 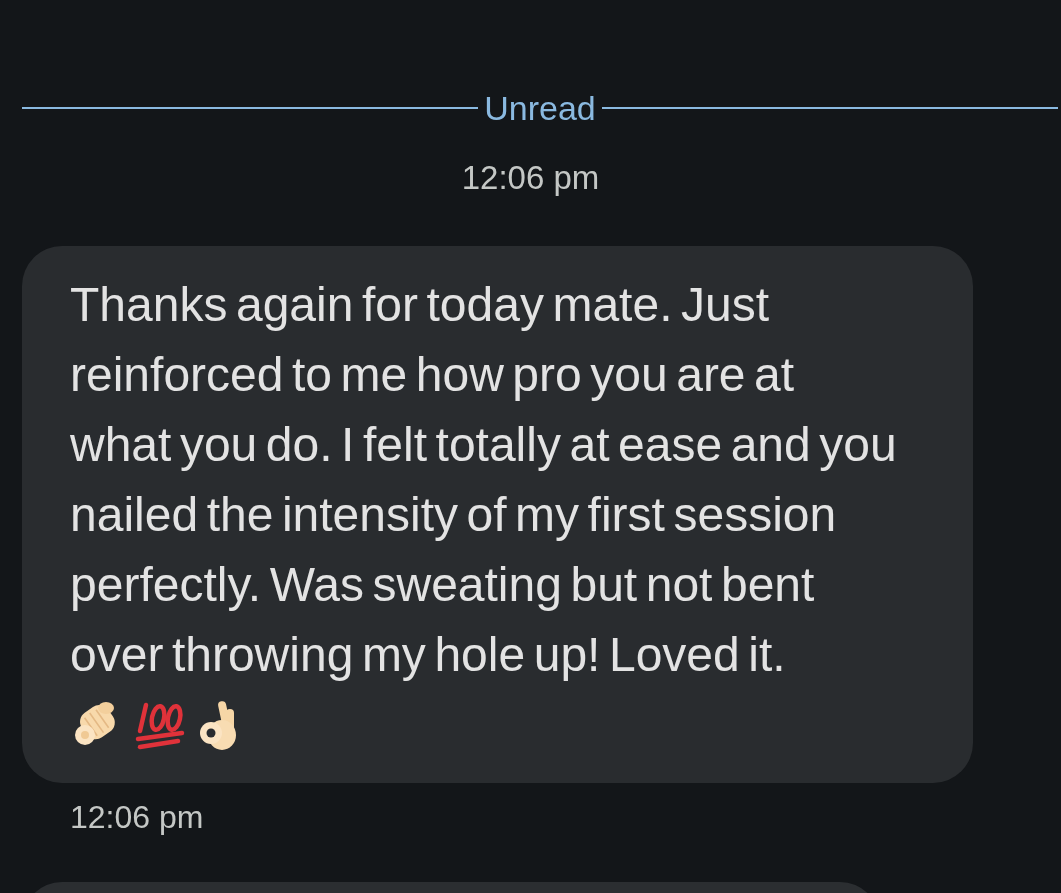 What do you see at coordinates (137, 817) in the screenshot?
I see `message-time: 12:06 pm` at bounding box center [137, 817].